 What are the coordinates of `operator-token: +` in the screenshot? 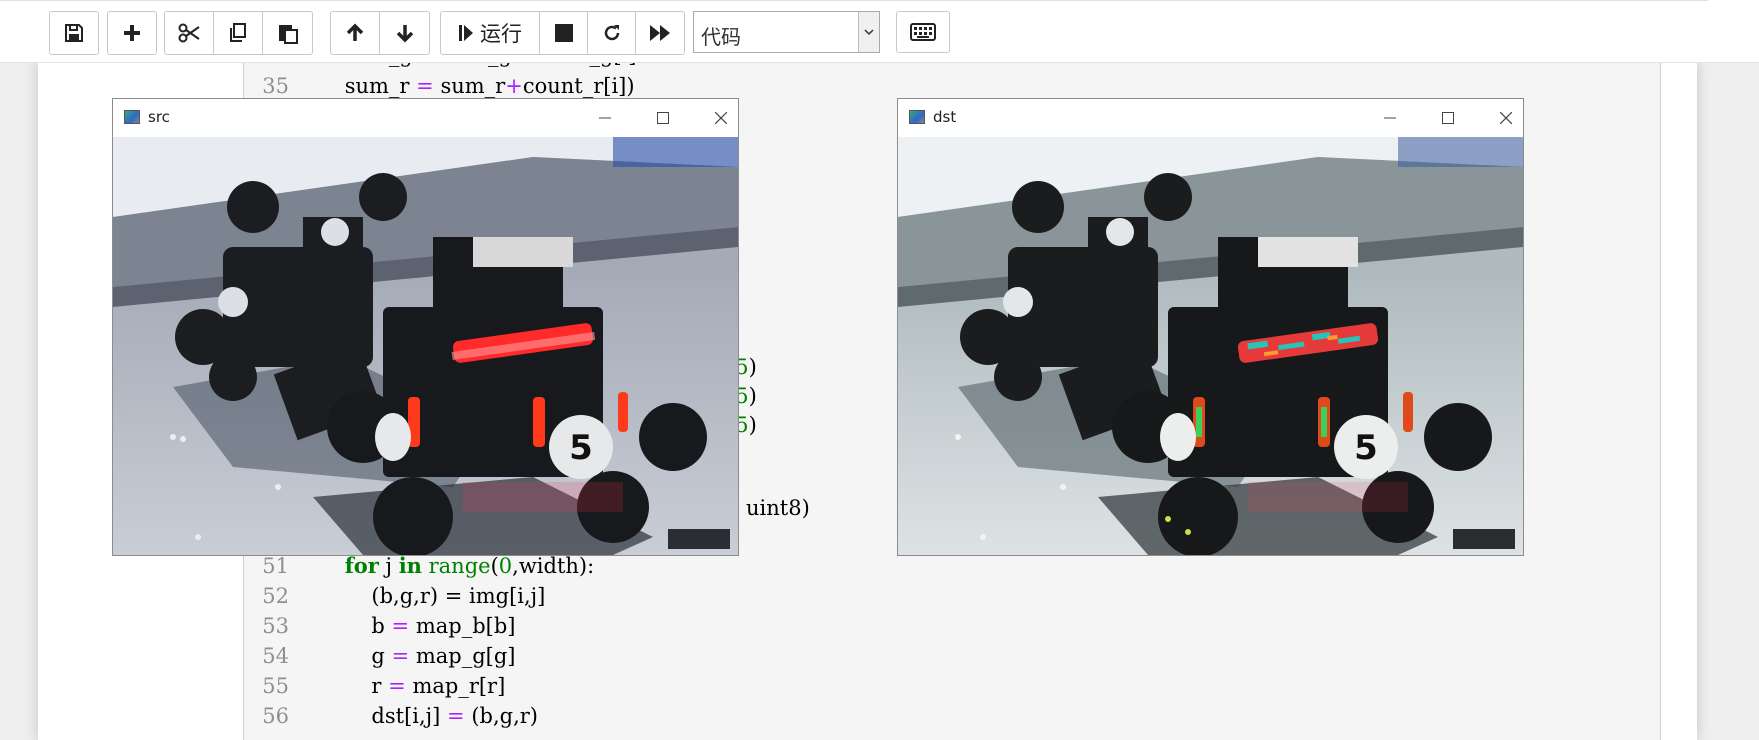 It's located at (514, 86).